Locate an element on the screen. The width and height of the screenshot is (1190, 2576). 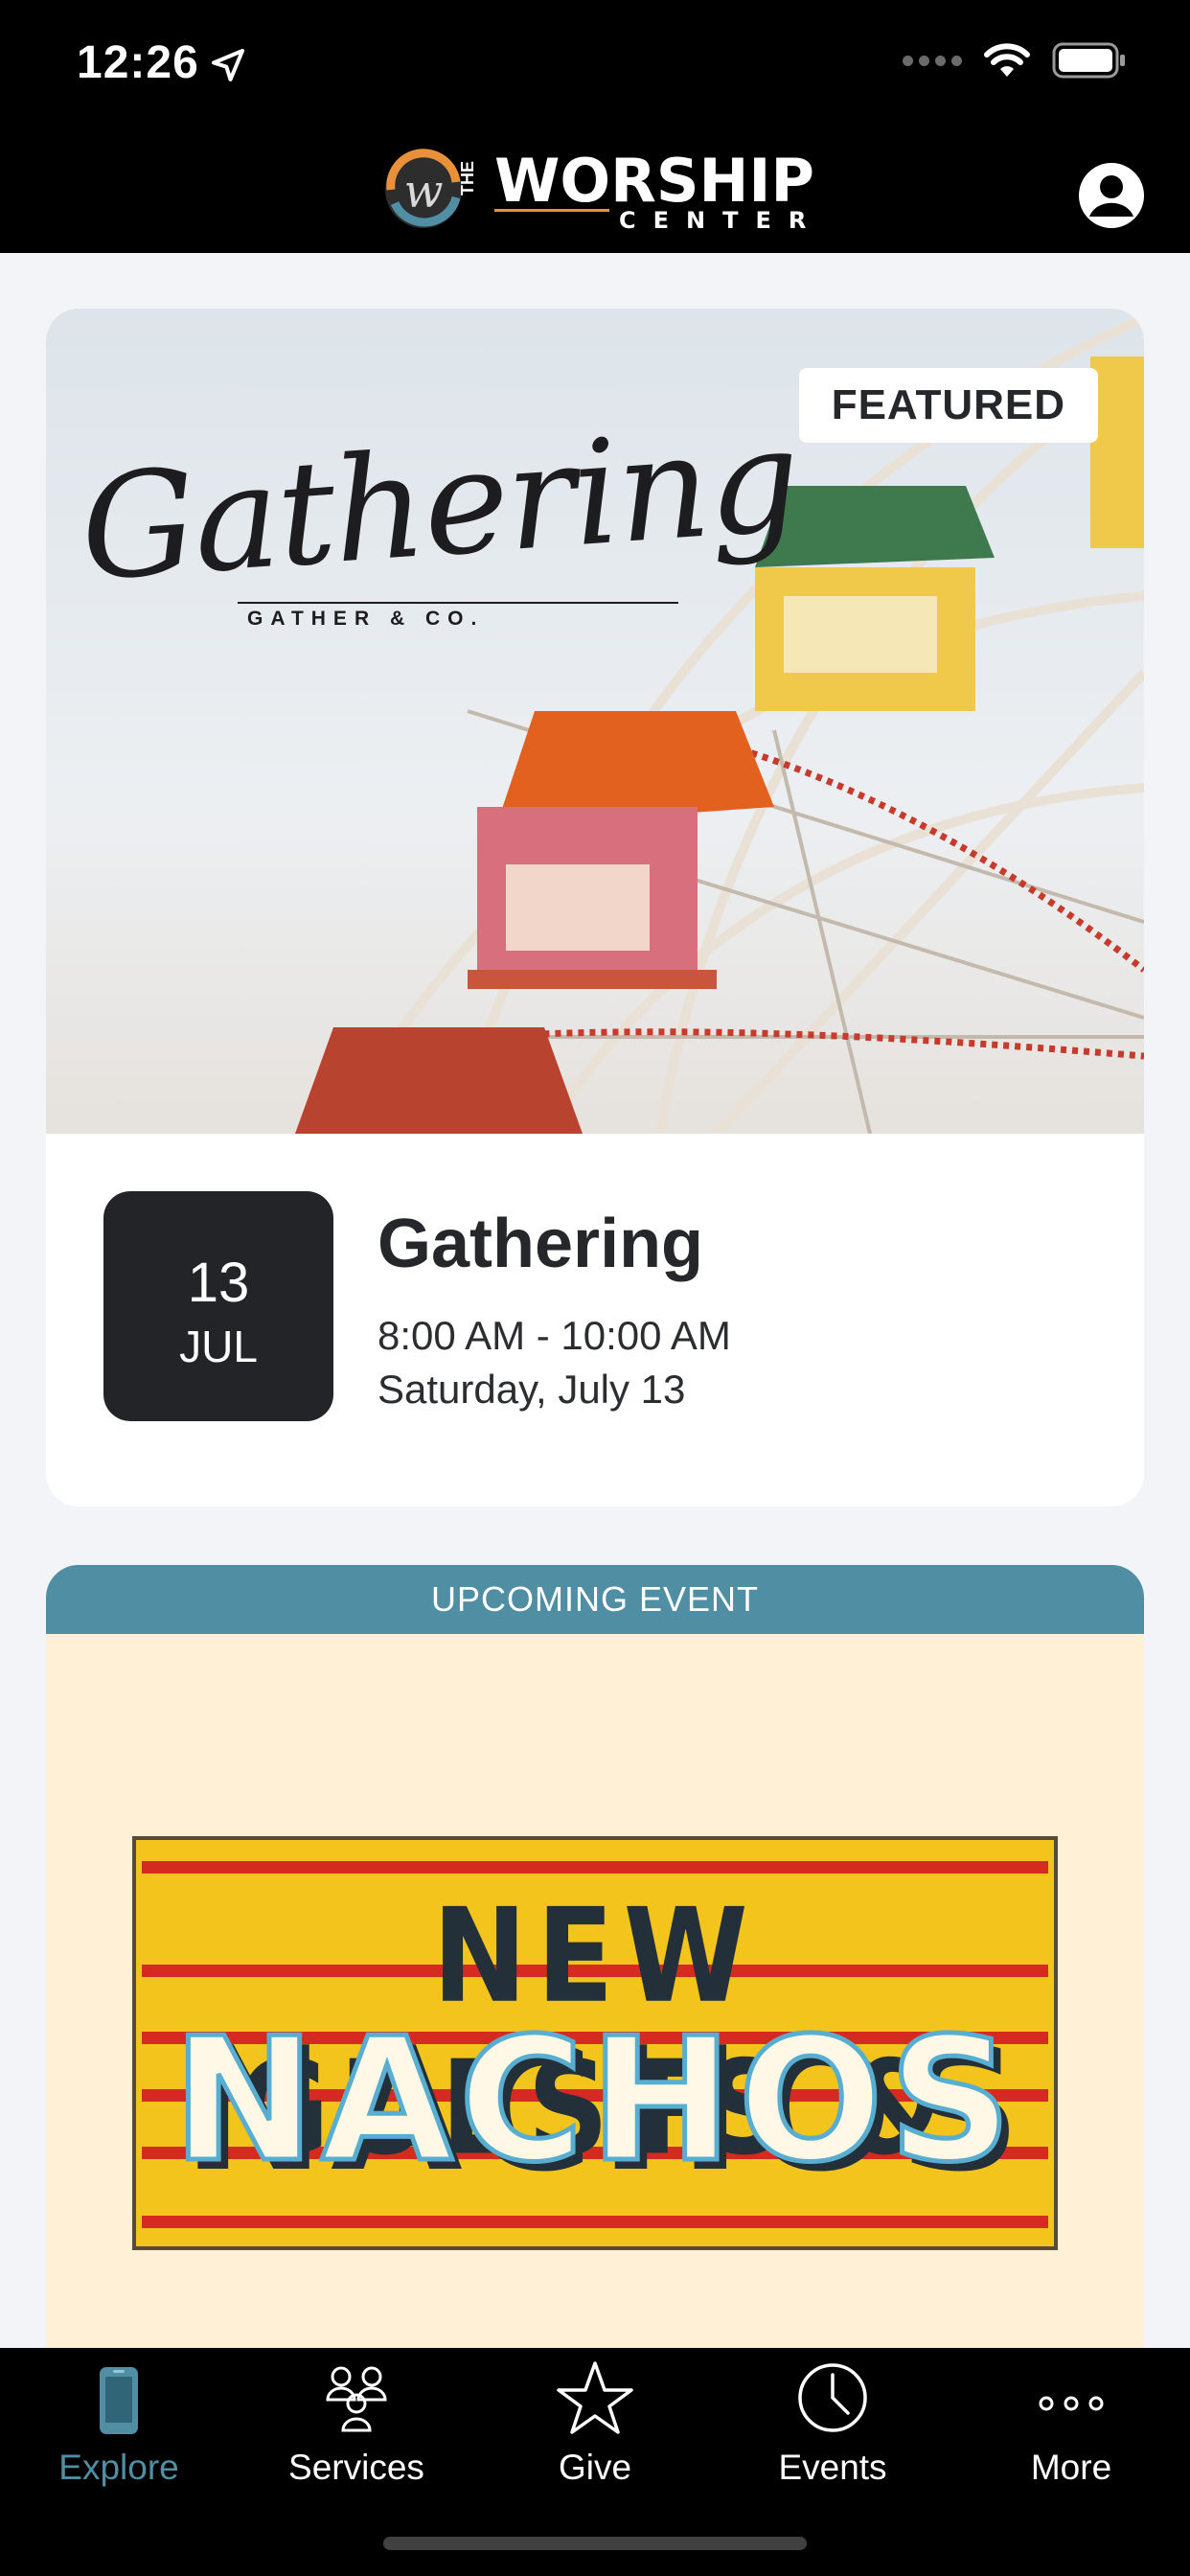
tab-services: Services is located at coordinates (357, 2422).